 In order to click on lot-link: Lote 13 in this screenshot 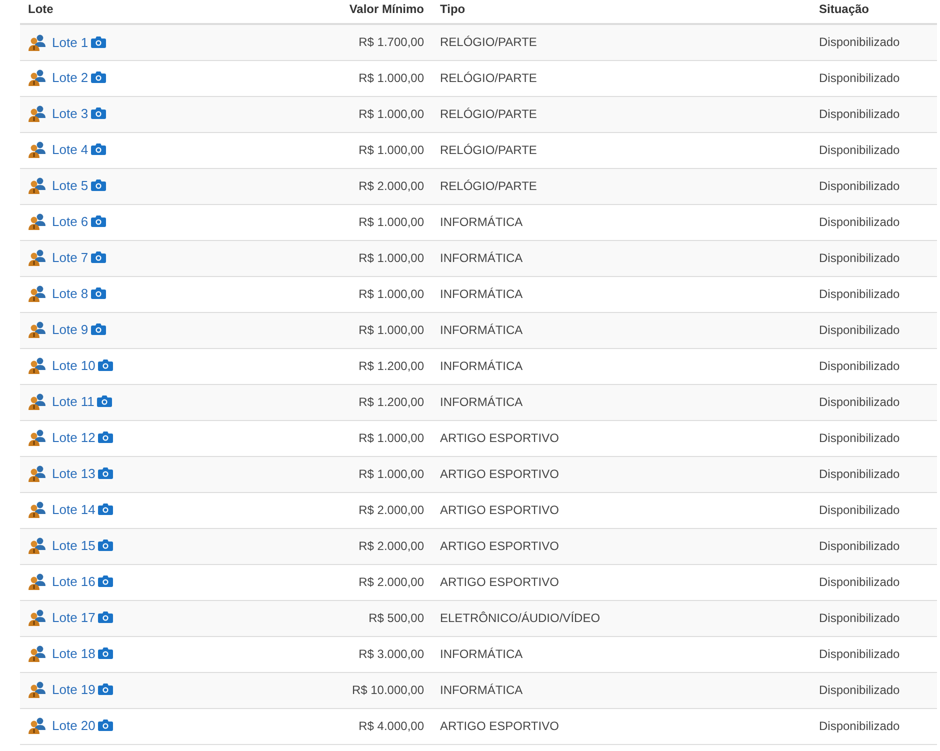, I will do `click(74, 474)`.